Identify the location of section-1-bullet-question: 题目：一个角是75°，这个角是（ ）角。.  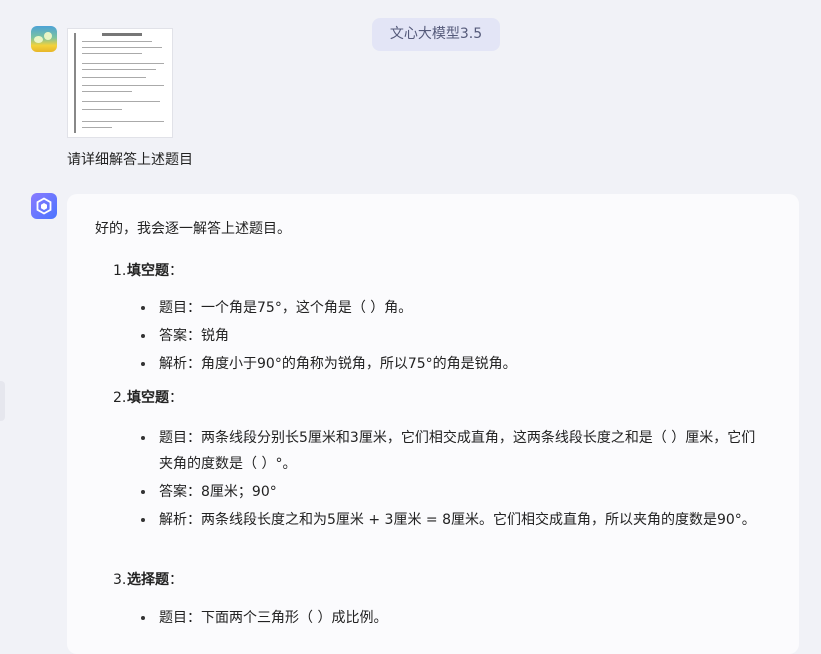
(451, 308).